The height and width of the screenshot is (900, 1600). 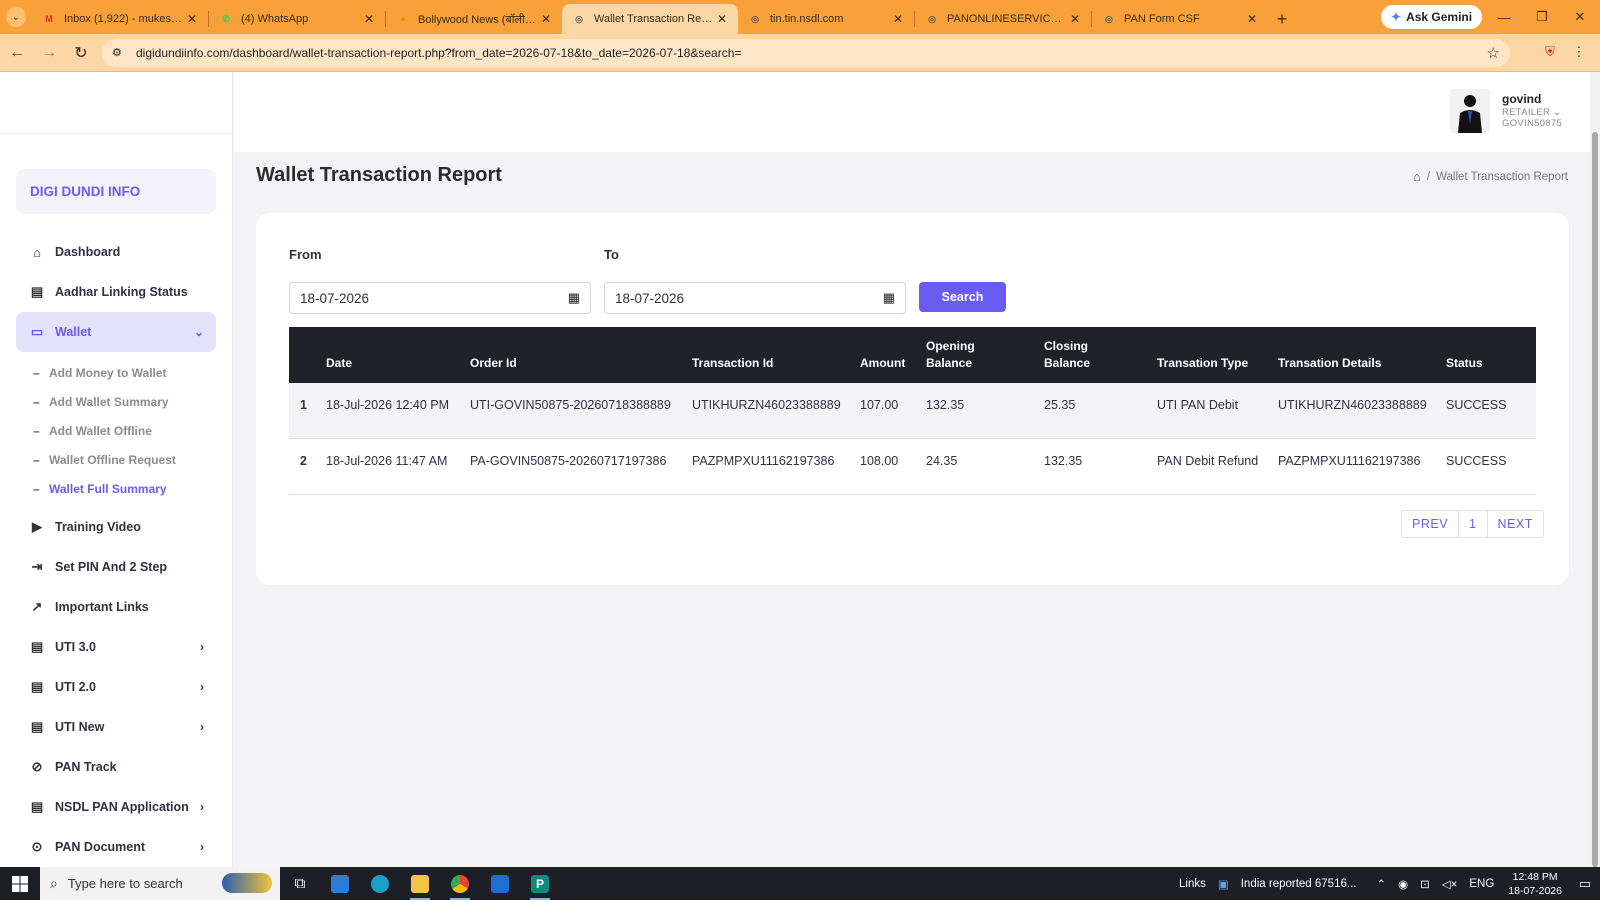 What do you see at coordinates (116, 430) in the screenshot?
I see `submenu-item-add-wallet-offline: – Add Wallet Offline` at bounding box center [116, 430].